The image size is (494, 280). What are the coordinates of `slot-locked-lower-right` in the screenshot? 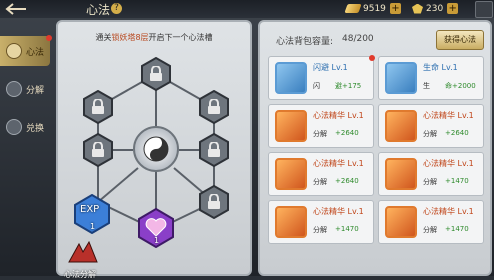 It's located at (214, 202).